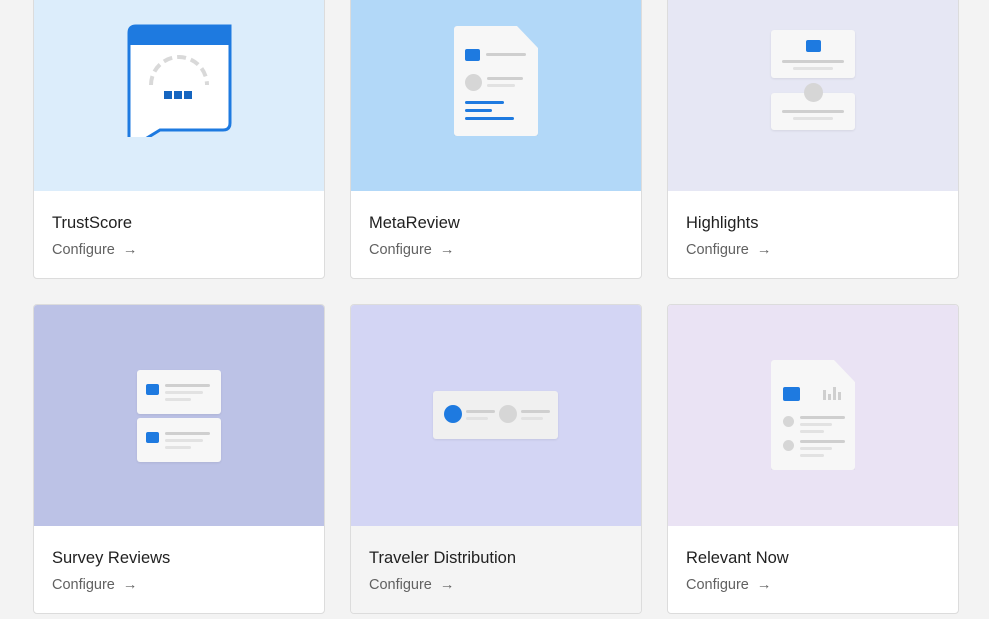 The width and height of the screenshot is (989, 619). I want to click on trustscore-icon, so click(179, 80).